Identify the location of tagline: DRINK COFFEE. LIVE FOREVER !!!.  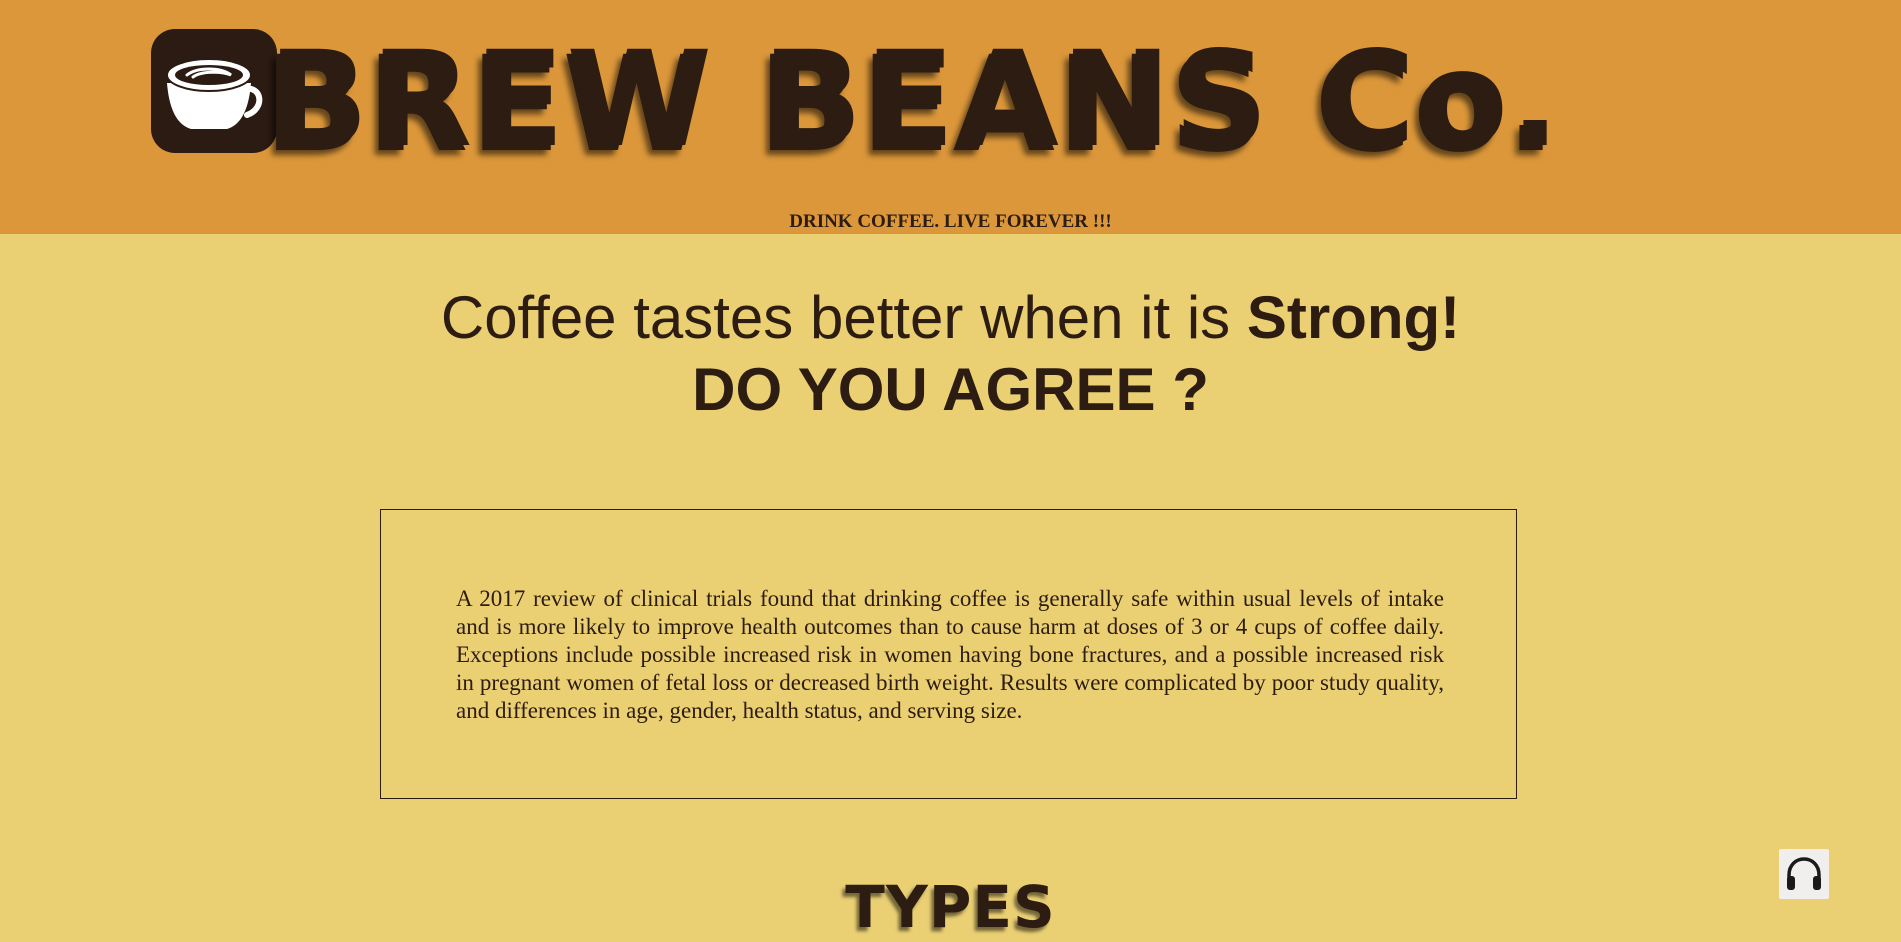
(950, 221).